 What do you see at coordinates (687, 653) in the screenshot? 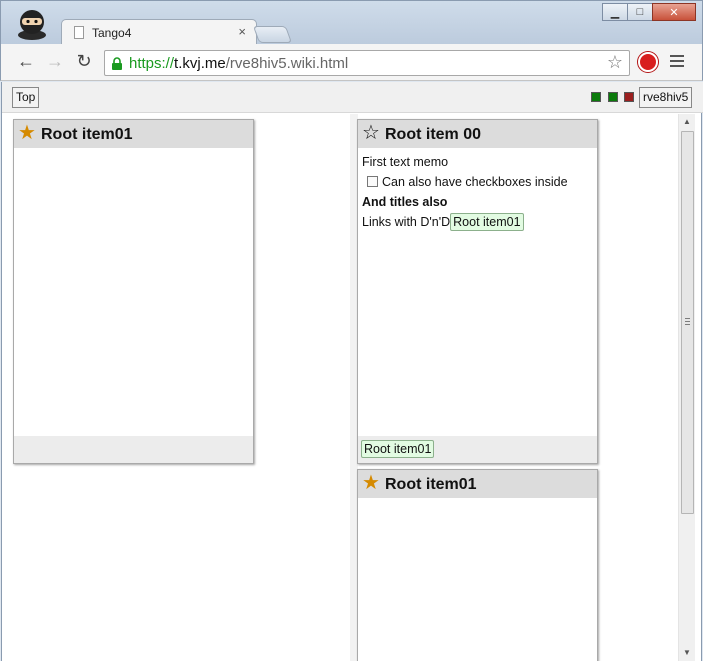
I see `scroll-down-arrow-icon: ▼` at bounding box center [687, 653].